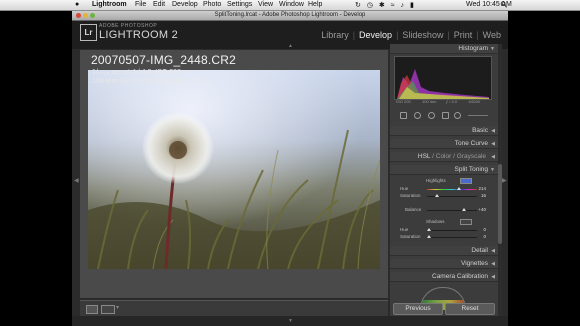 This screenshot has width=580, height=326. I want to click on highlight-hue-value: 214, so click(482, 188).